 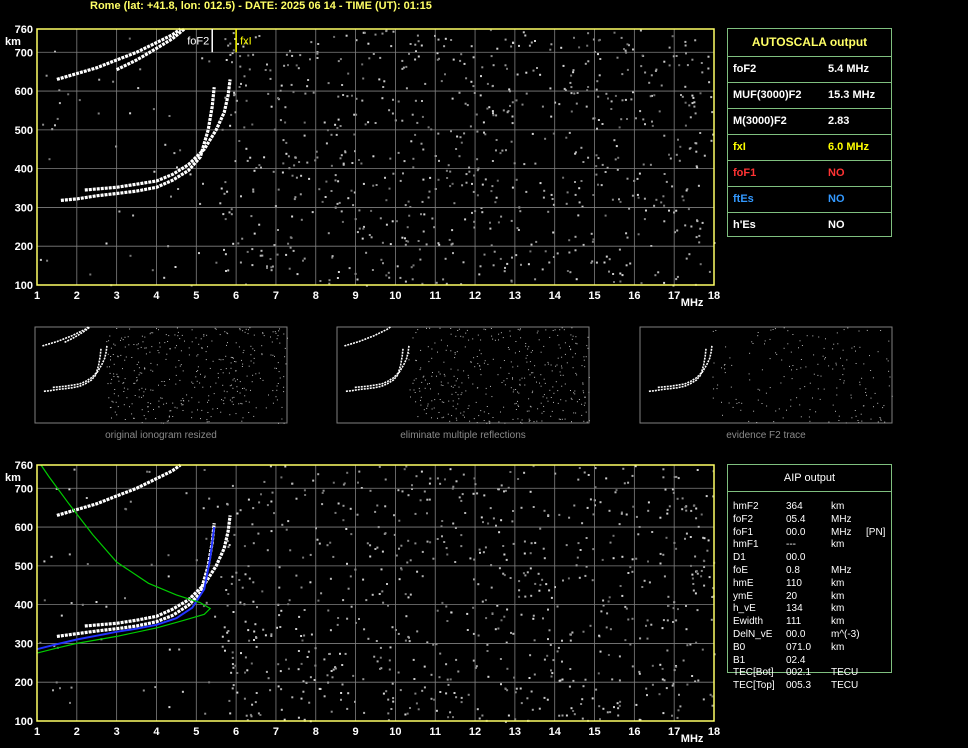 What do you see at coordinates (395, 296) in the screenshot?
I see `x-tick-label: 10` at bounding box center [395, 296].